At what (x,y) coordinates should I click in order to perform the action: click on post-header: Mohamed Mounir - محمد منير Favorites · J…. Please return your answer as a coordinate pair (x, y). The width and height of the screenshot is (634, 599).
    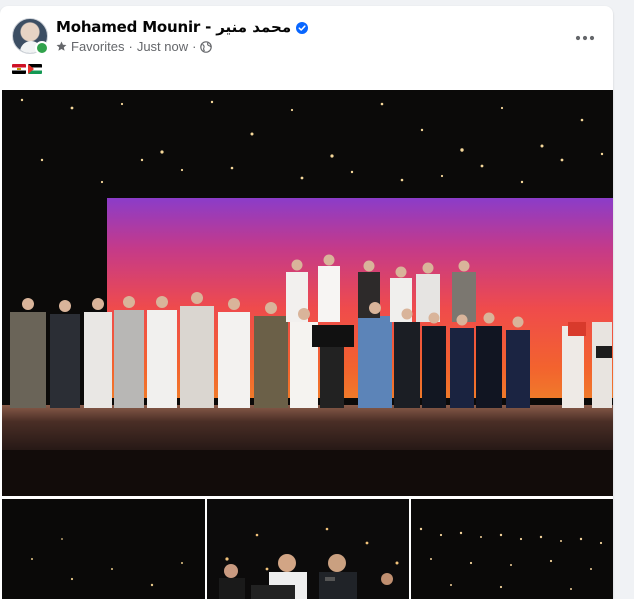
    Looking at the image, I should click on (306, 34).